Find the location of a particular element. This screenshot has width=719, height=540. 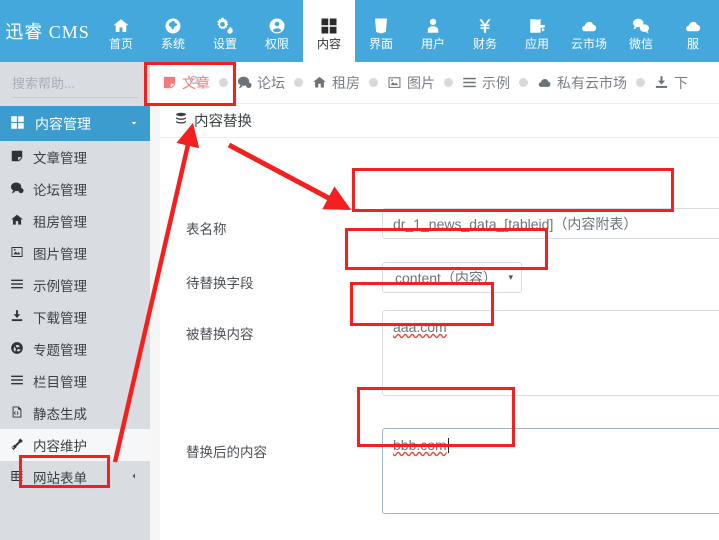

subnav-item-6: 下 is located at coordinates (671, 83).